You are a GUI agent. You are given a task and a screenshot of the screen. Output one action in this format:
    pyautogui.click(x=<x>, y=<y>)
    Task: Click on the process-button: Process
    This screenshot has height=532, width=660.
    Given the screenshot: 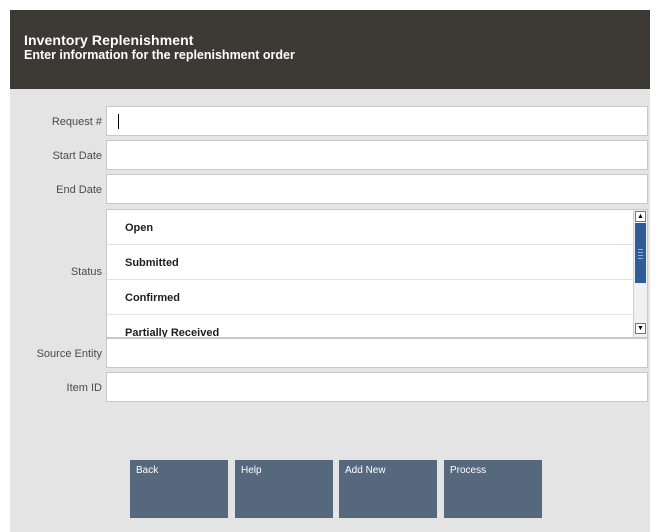 What is the action you would take?
    pyautogui.click(x=493, y=489)
    